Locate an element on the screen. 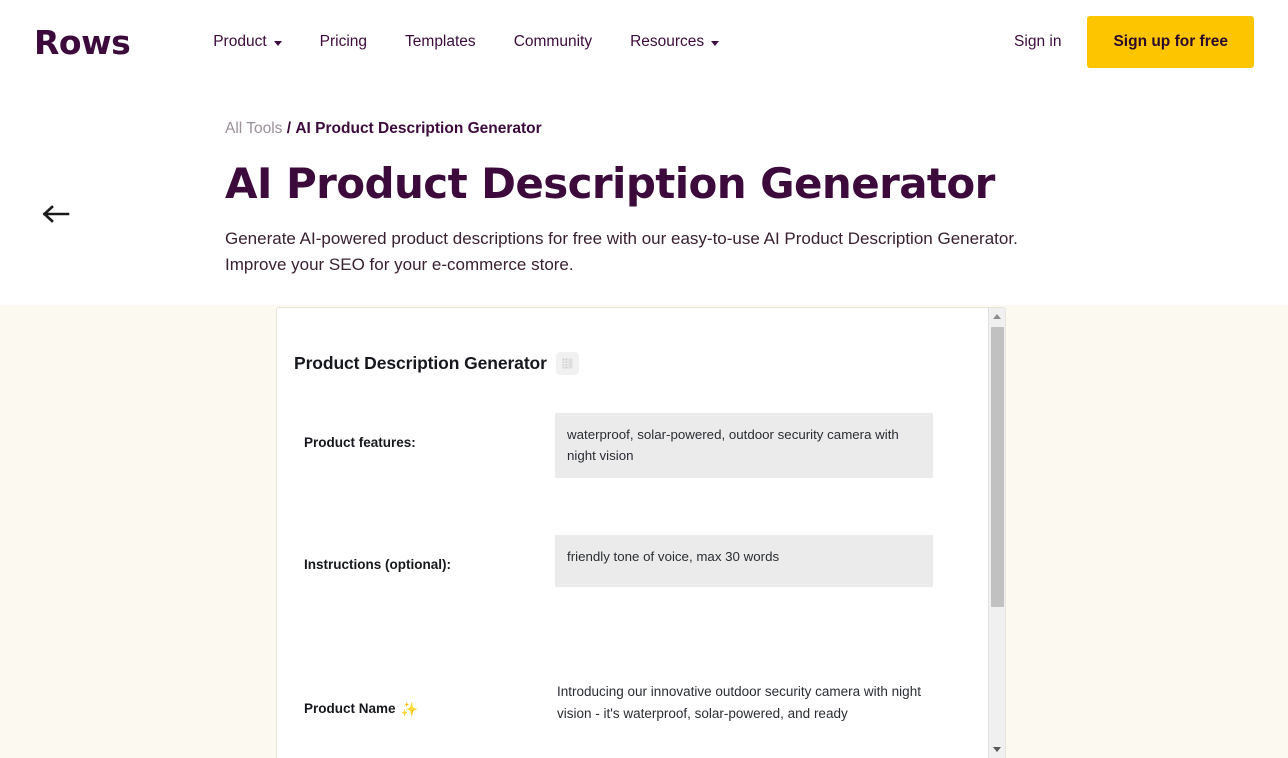 This screenshot has height=758, width=1288. scroll-down-button is located at coordinates (996, 749).